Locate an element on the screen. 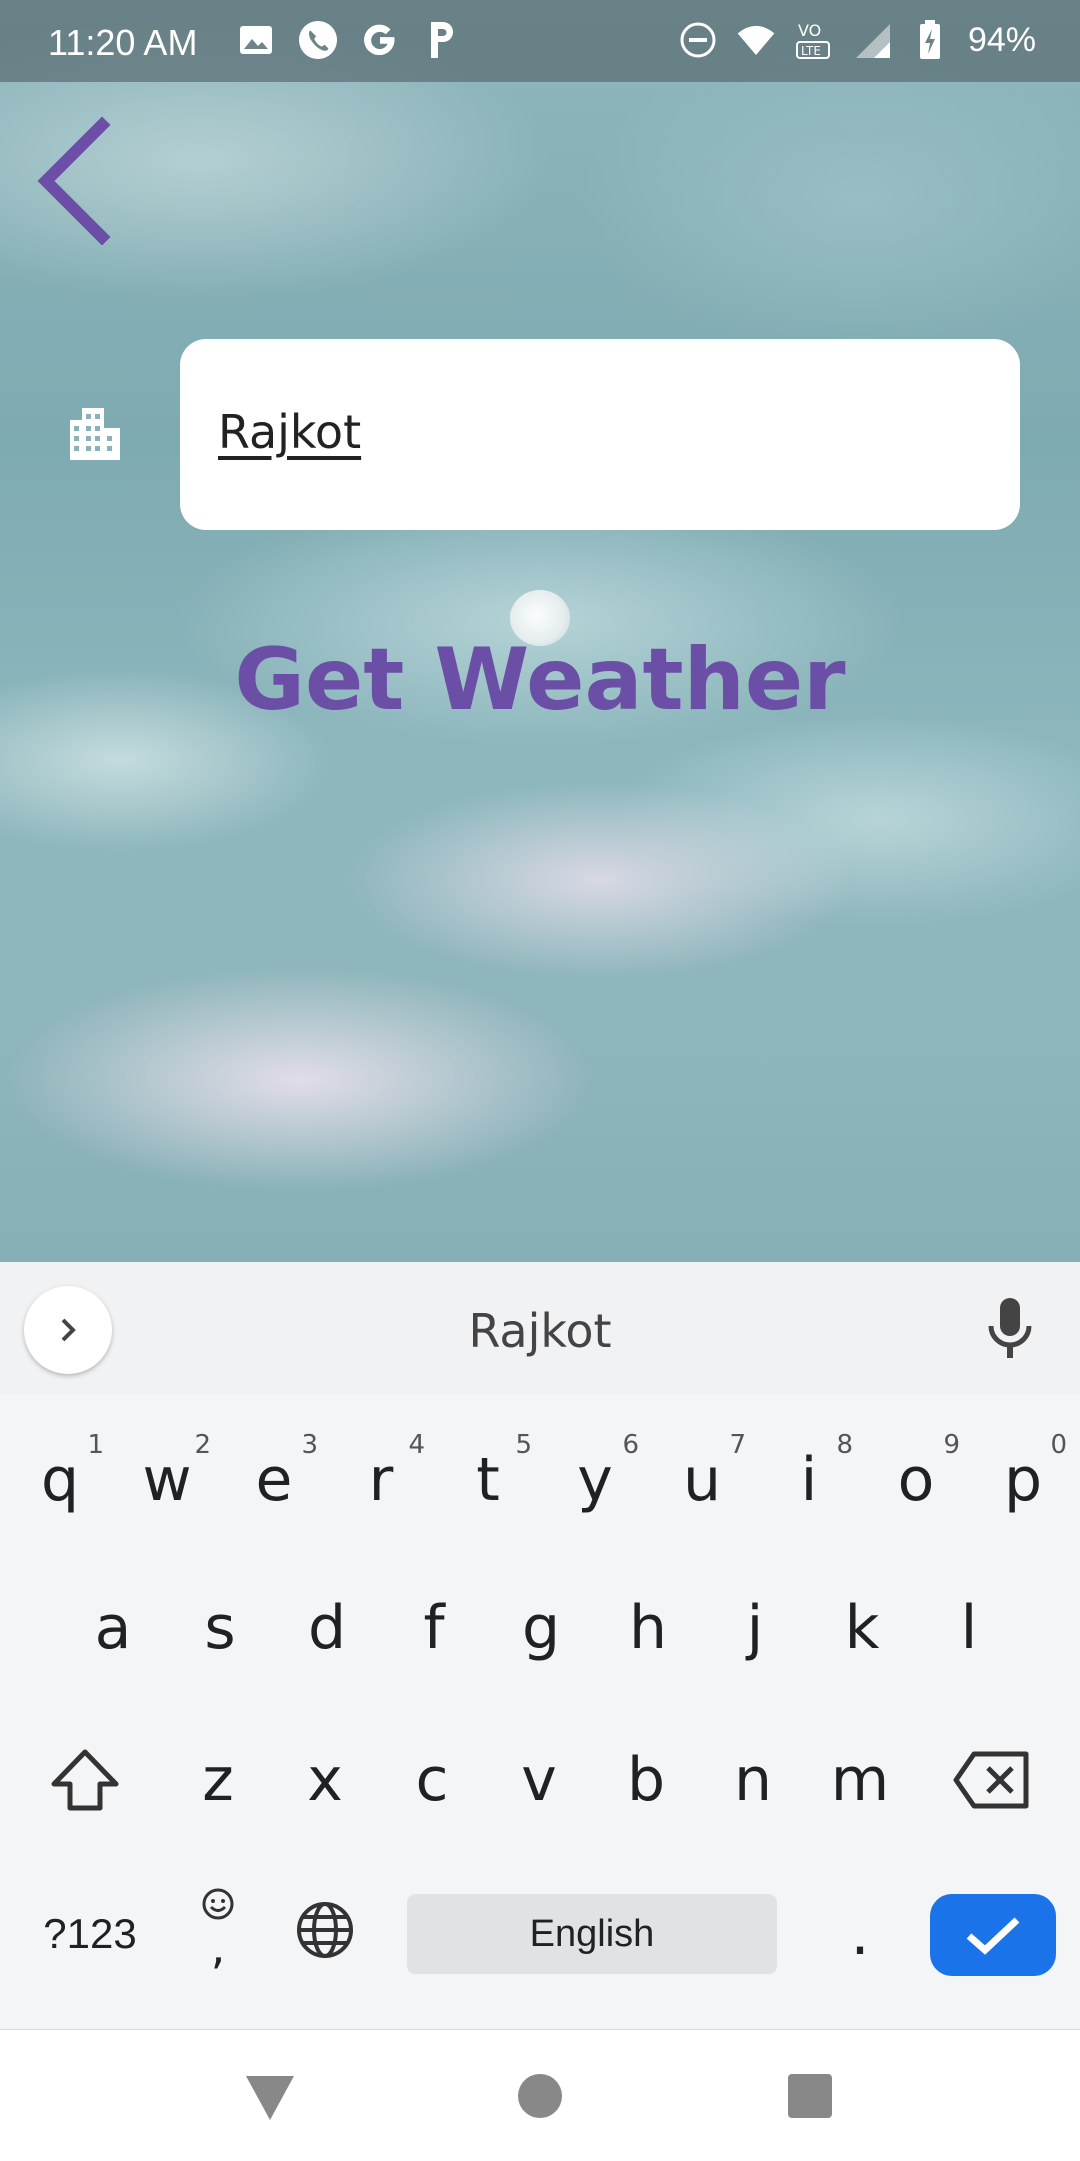 This screenshot has height=2161, width=1080. space-key: English is located at coordinates (592, 1934).